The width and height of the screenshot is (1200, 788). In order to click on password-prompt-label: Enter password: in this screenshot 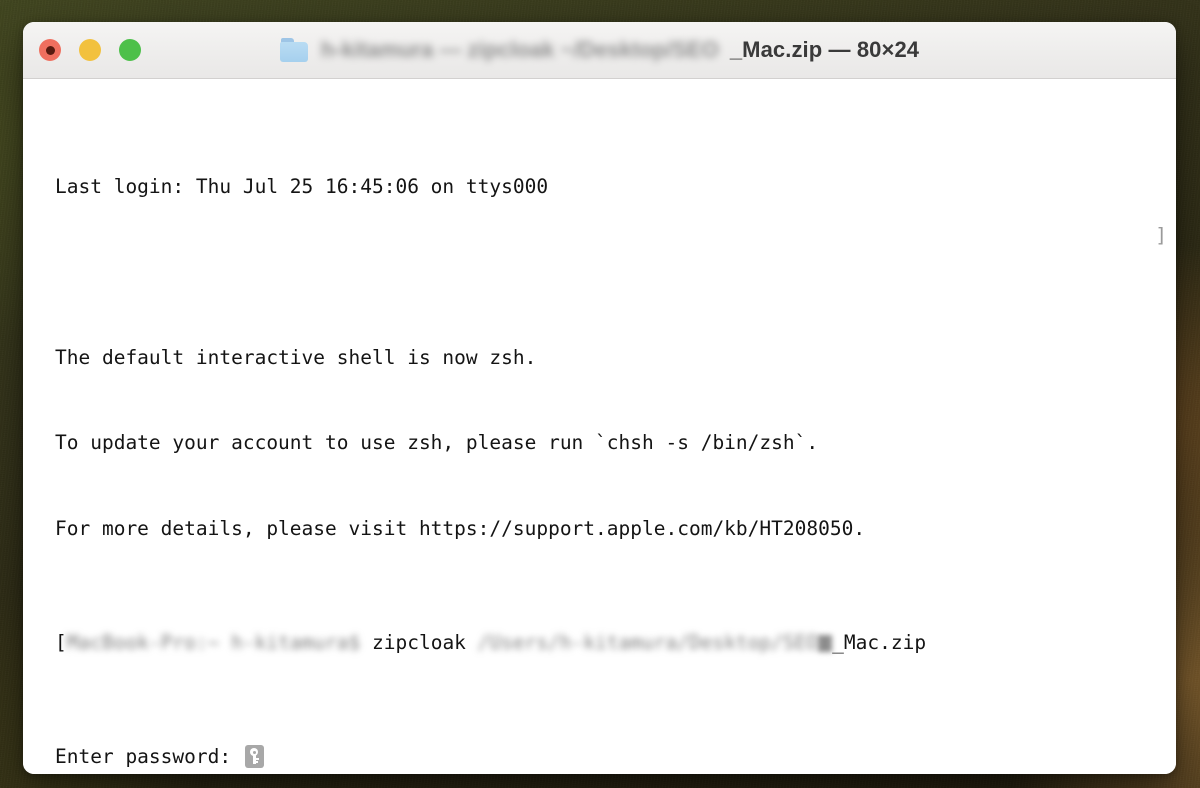, I will do `click(143, 756)`.